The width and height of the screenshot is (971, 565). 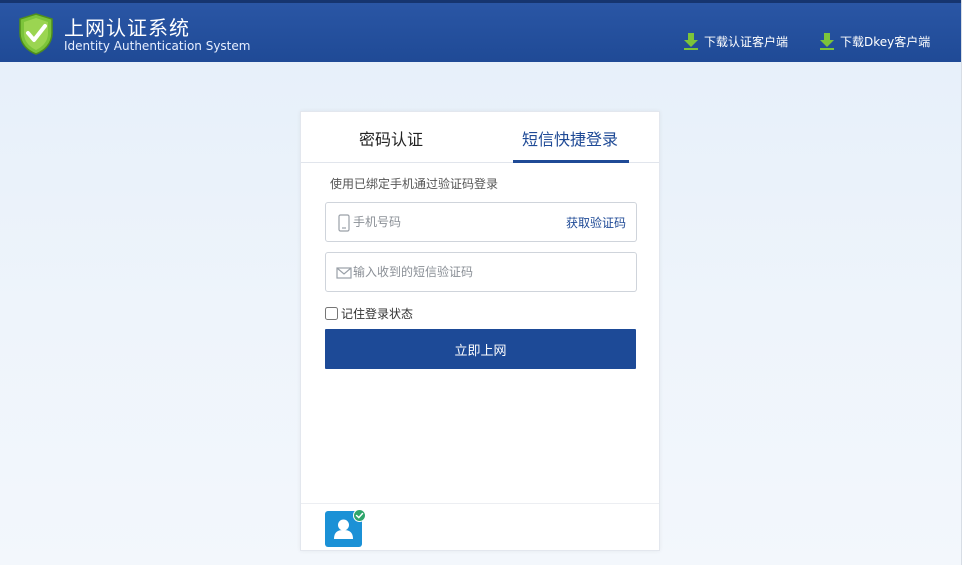 What do you see at coordinates (746, 41) in the screenshot?
I see `download-client-label: 下载认证客户端` at bounding box center [746, 41].